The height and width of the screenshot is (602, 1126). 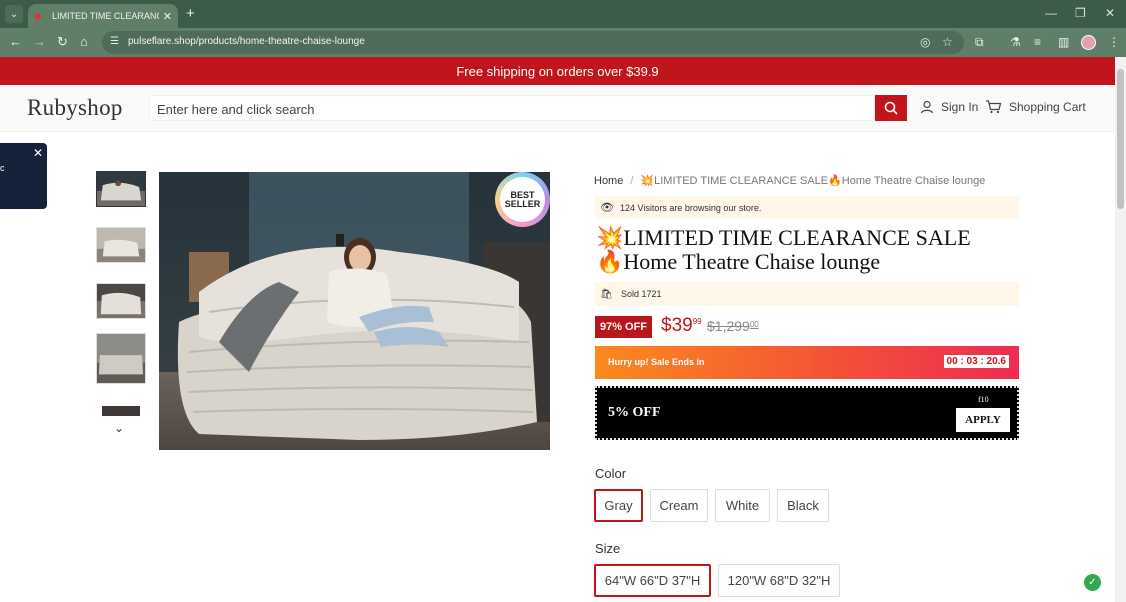 What do you see at coordinates (114, 41) in the screenshot?
I see `site-info-icon: ☰` at bounding box center [114, 41].